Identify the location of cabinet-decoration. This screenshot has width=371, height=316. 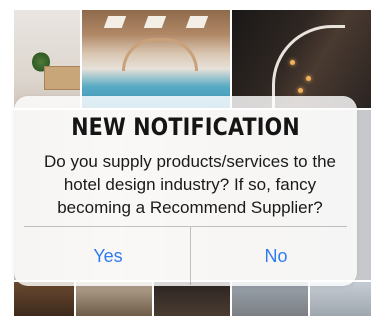
(62, 78).